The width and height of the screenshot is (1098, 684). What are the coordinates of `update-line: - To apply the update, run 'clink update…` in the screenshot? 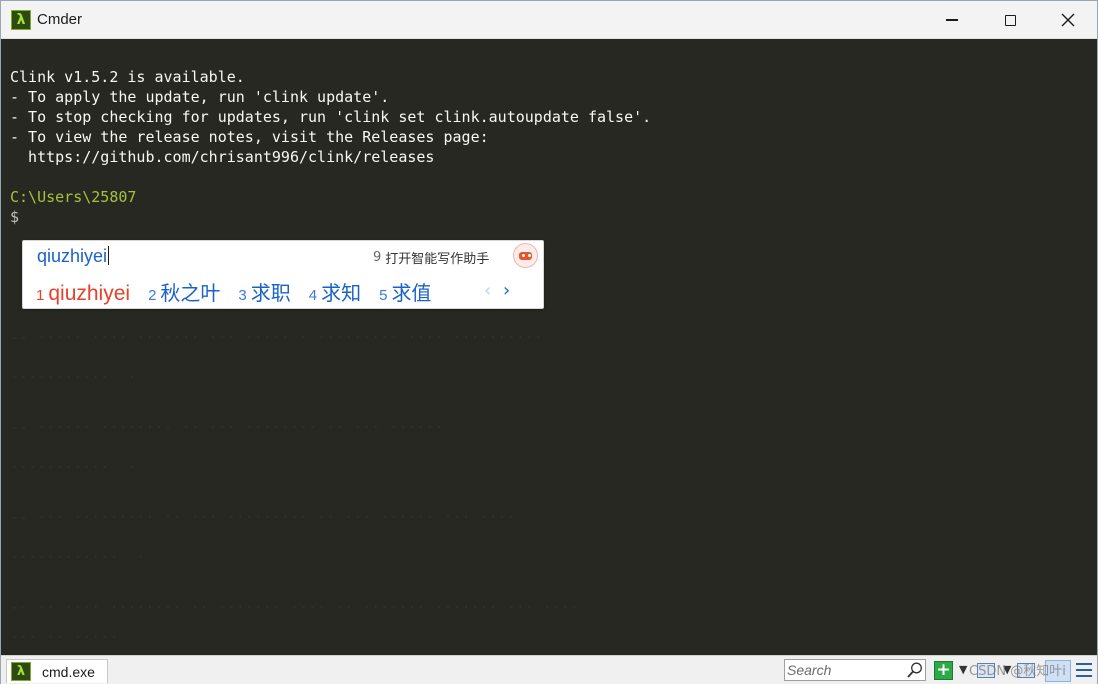 It's located at (200, 97).